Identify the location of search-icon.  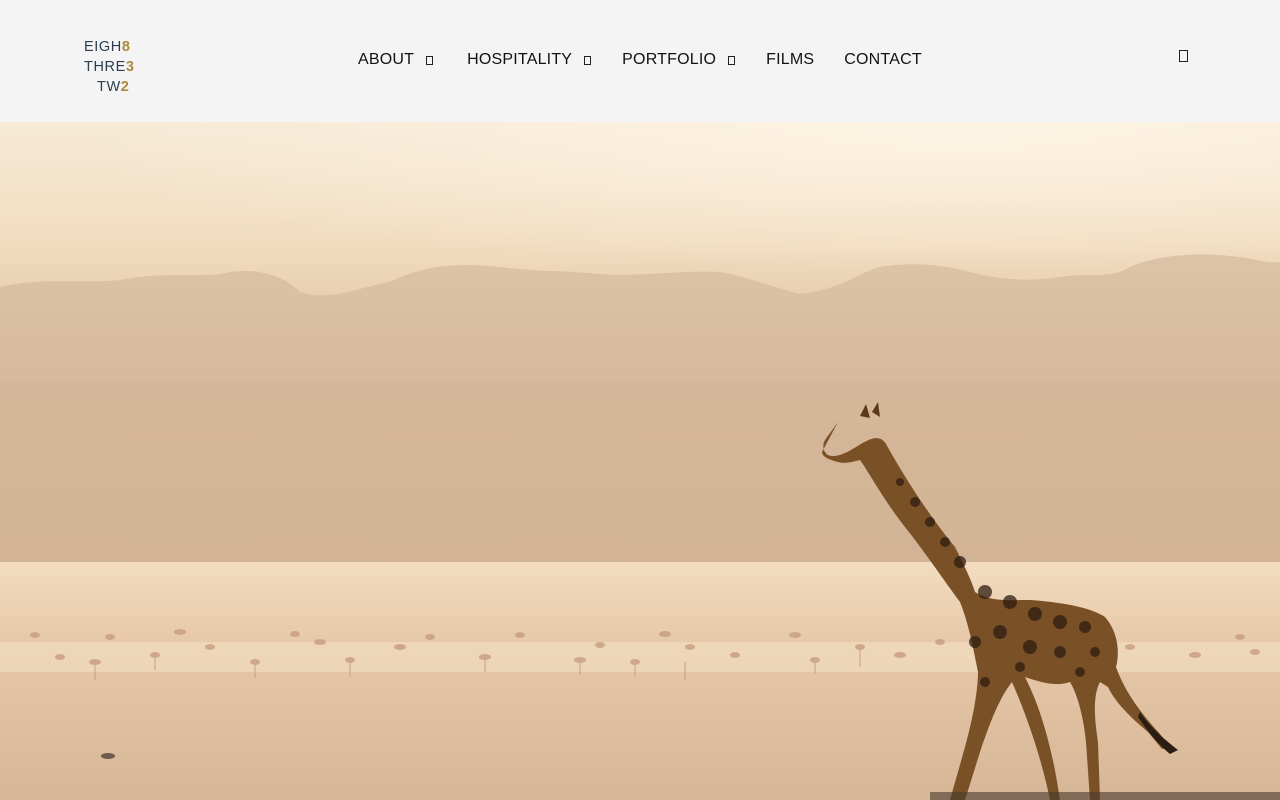
(1183, 56).